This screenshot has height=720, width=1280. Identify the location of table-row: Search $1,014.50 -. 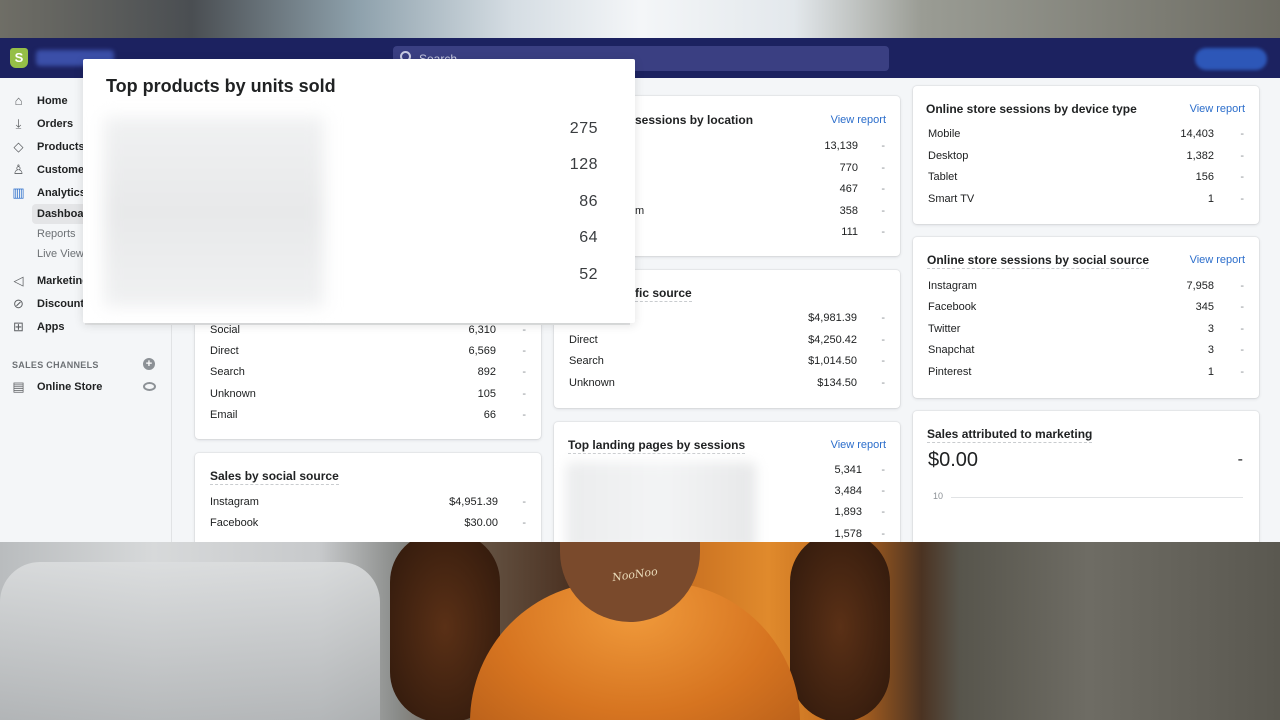
(727, 361).